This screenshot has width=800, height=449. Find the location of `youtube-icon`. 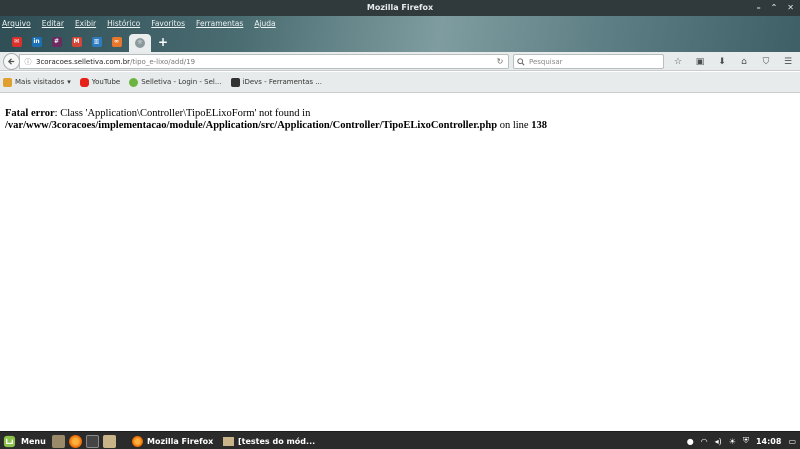

youtube-icon is located at coordinates (84, 82).